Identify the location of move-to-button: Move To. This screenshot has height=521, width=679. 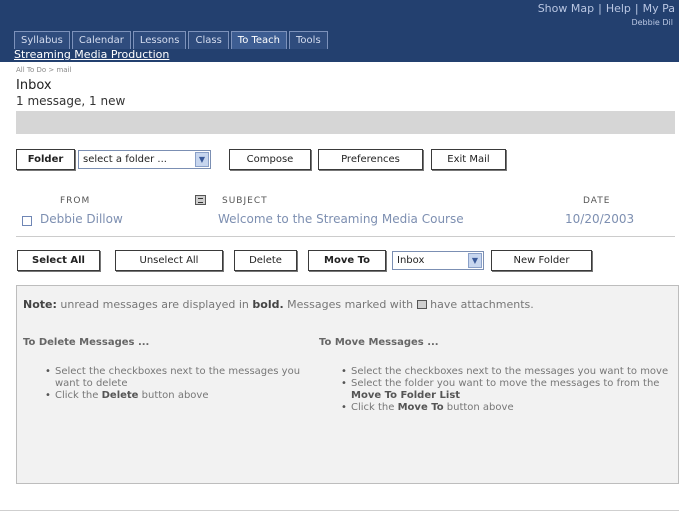
(347, 260).